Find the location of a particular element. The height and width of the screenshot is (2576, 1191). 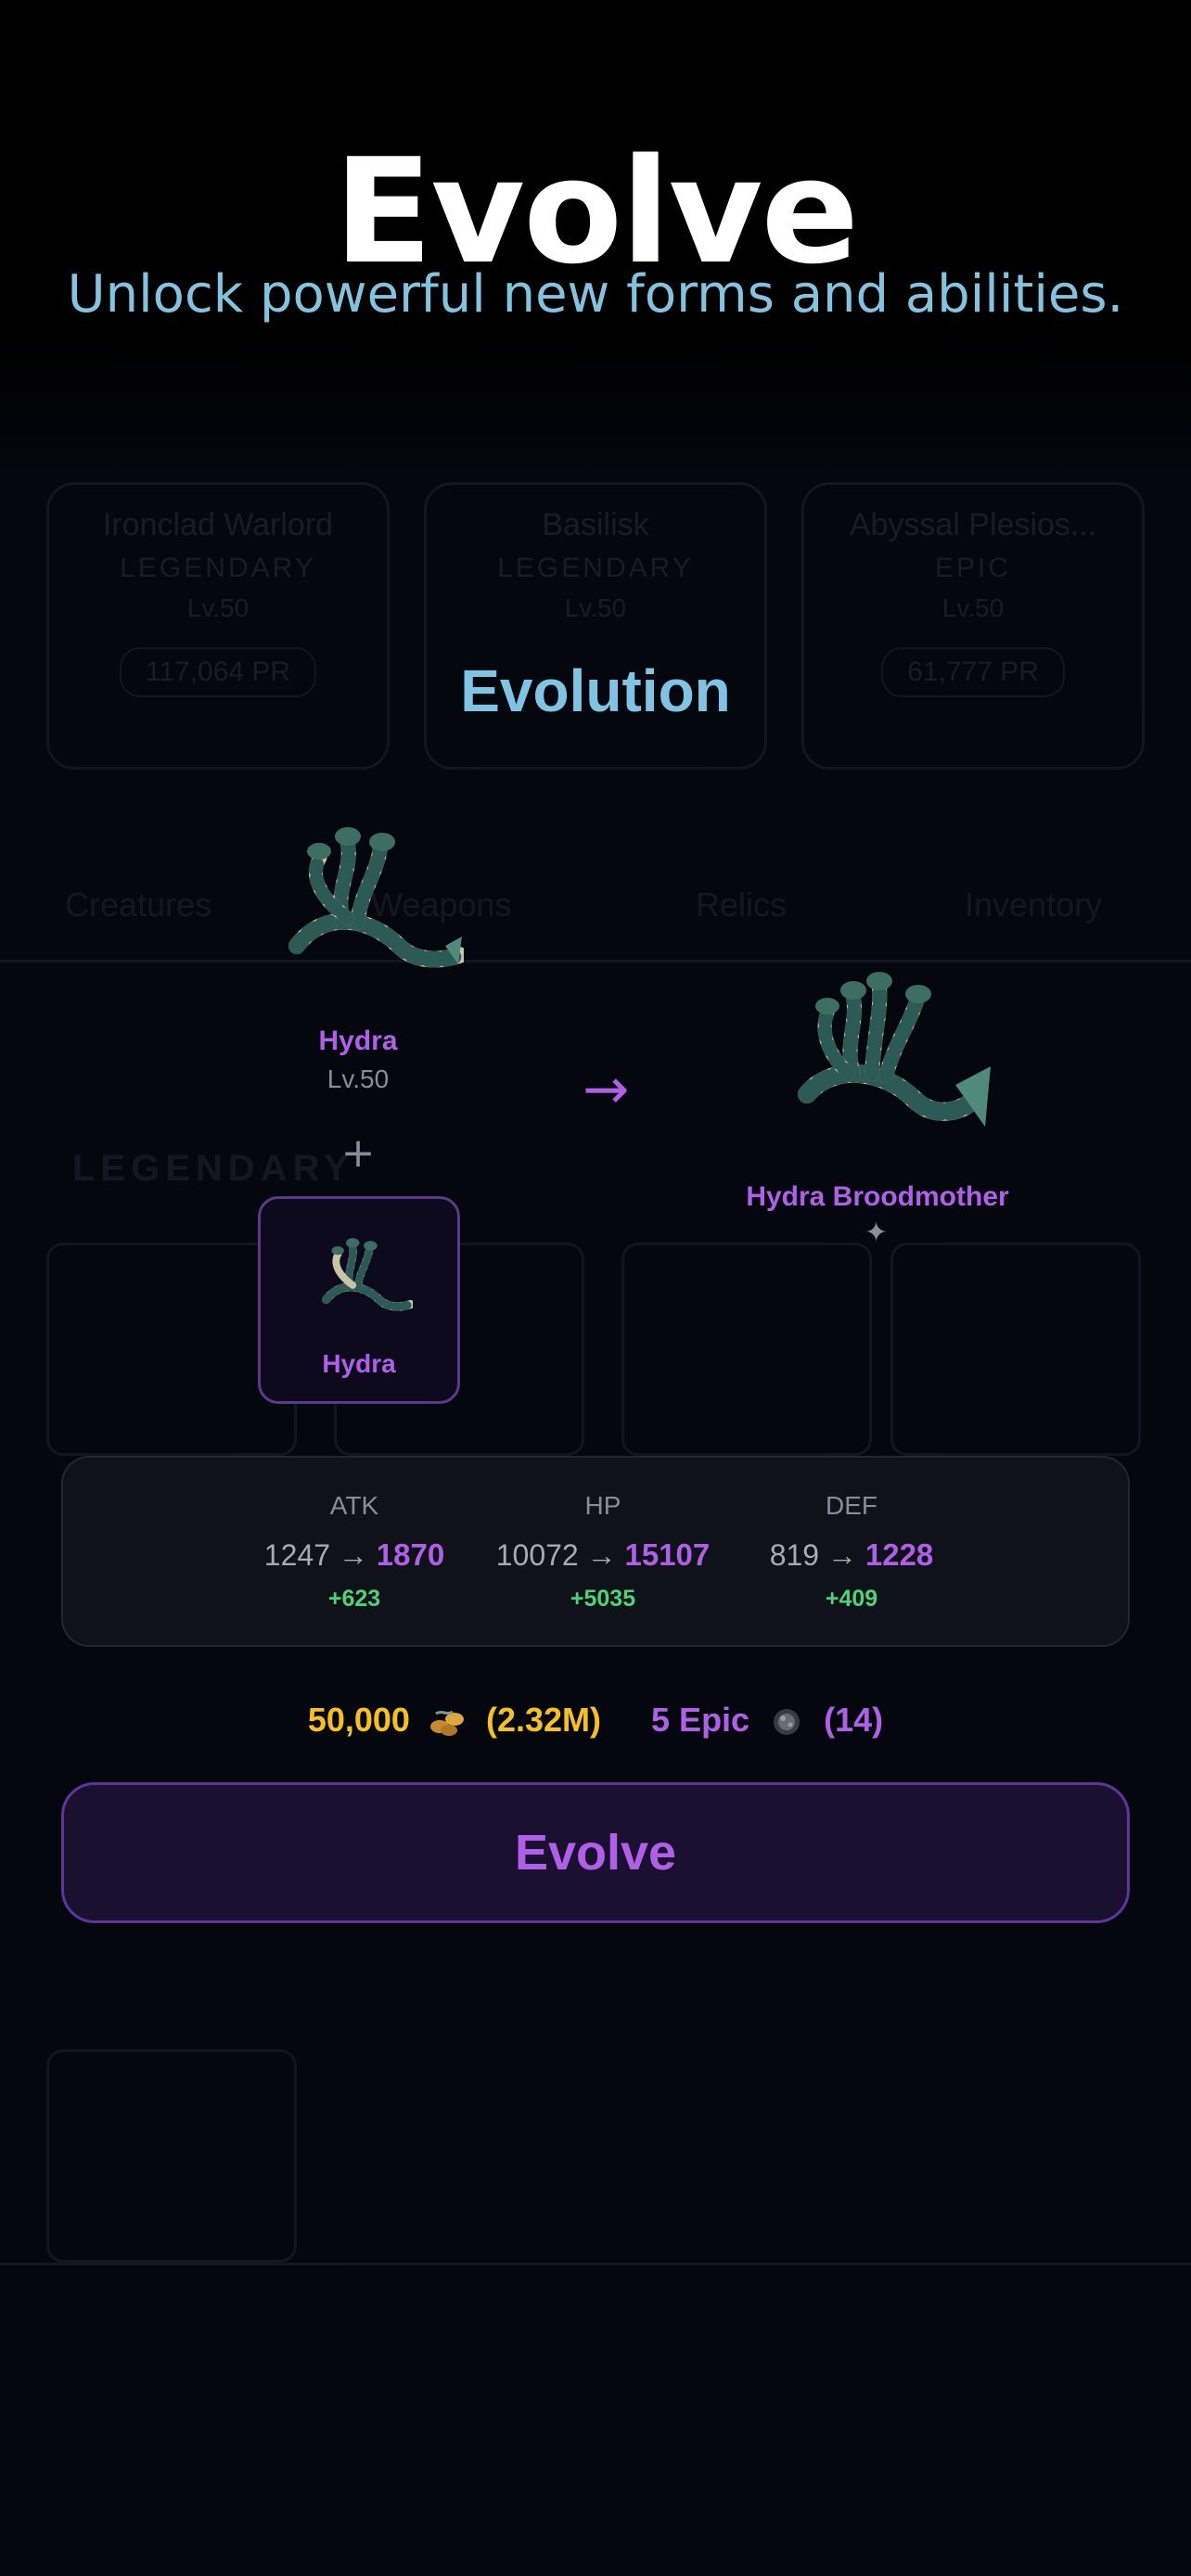

evolution-cost: 50,000 (2.32M) 5 Epic (14) is located at coordinates (595, 1720).